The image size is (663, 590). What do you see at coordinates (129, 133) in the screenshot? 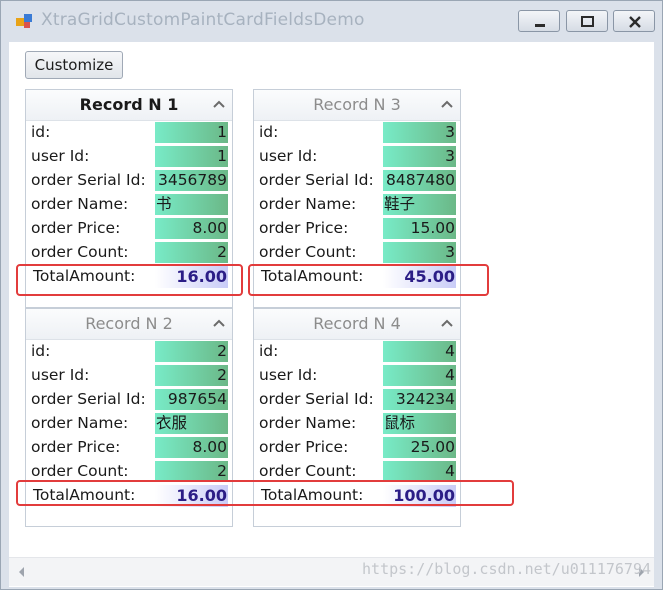
I see `field-row-id: id: 1` at bounding box center [129, 133].